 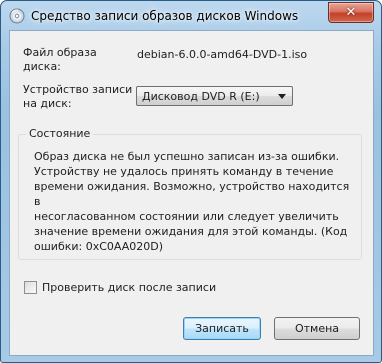 I want to click on file-value: debian-6.0.0-amd64-DVD-1.iso, so click(x=222, y=54).